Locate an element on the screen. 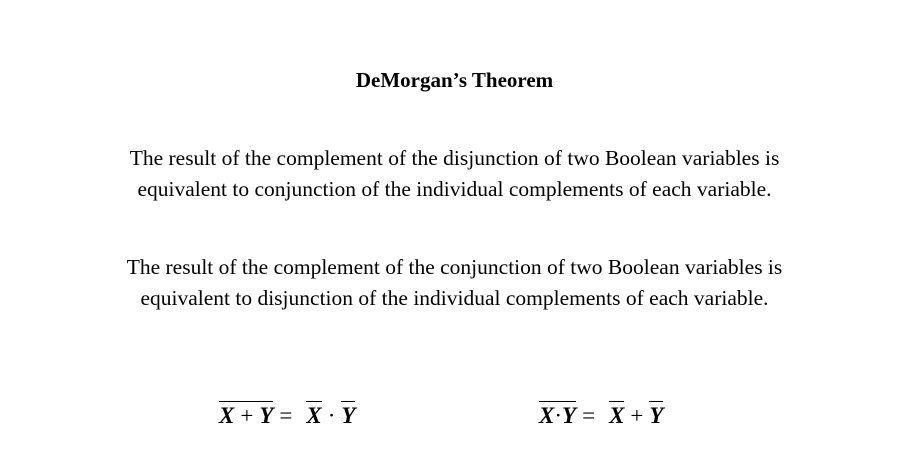 This screenshot has width=909, height=470. formula-demorgan-and: X·Y = X + Y is located at coordinates (601, 416).